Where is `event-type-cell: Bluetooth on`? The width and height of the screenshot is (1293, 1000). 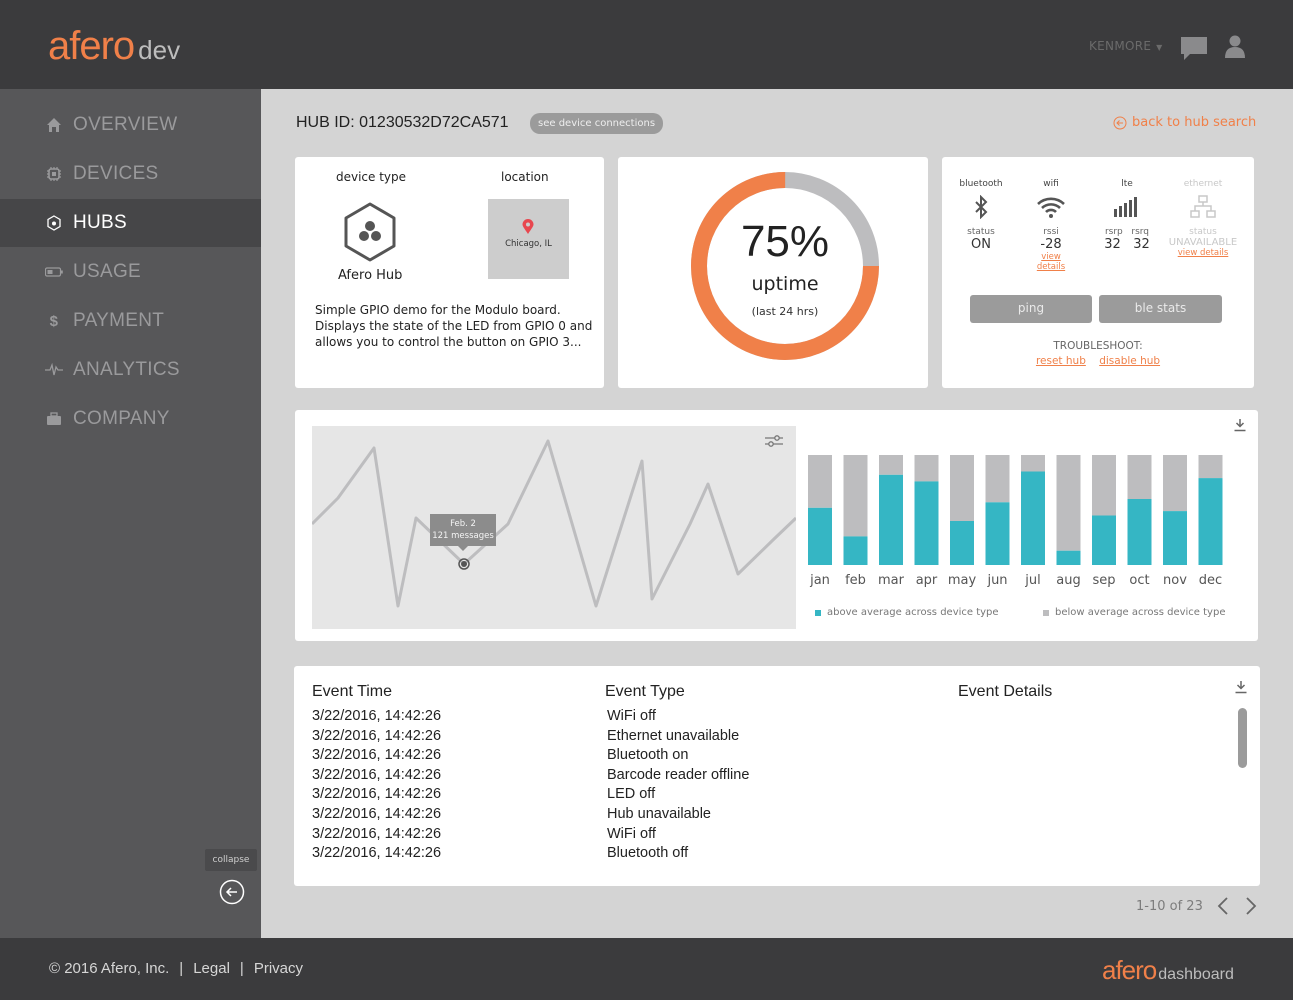 event-type-cell: Bluetooth on is located at coordinates (648, 755).